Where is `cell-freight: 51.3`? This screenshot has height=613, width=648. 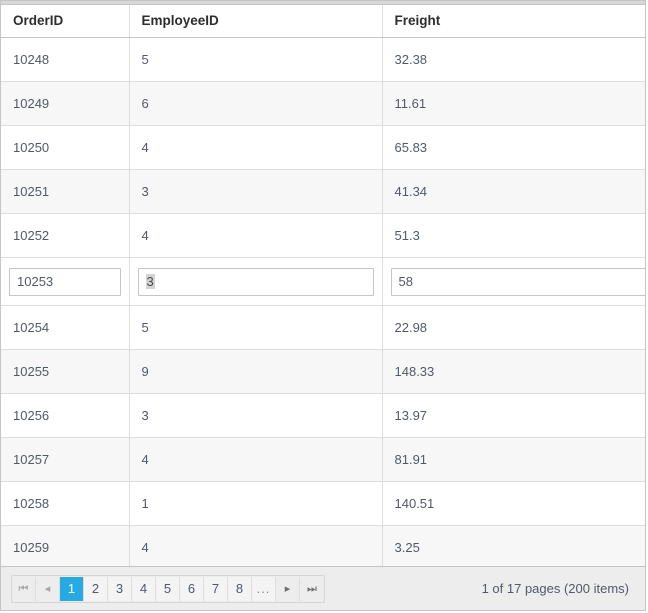 cell-freight: 51.3 is located at coordinates (513, 235).